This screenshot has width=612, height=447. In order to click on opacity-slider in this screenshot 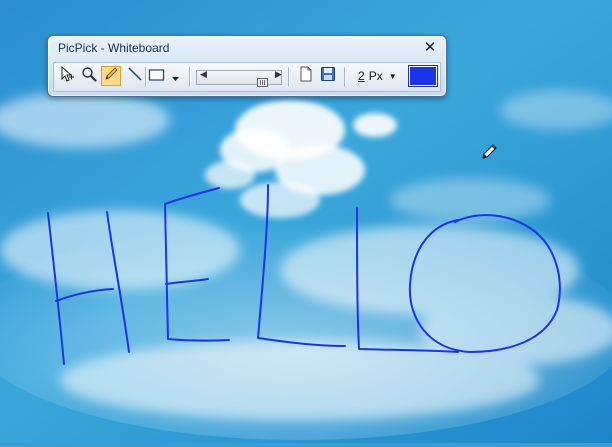, I will do `click(239, 78)`.